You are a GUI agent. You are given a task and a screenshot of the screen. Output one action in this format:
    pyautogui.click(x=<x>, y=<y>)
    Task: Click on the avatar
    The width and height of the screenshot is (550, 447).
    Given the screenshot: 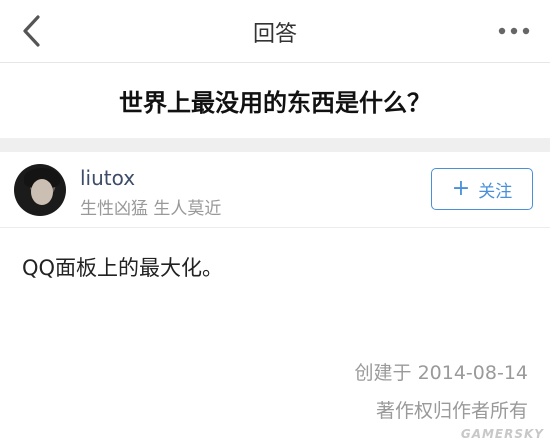 What is the action you would take?
    pyautogui.click(x=40, y=190)
    